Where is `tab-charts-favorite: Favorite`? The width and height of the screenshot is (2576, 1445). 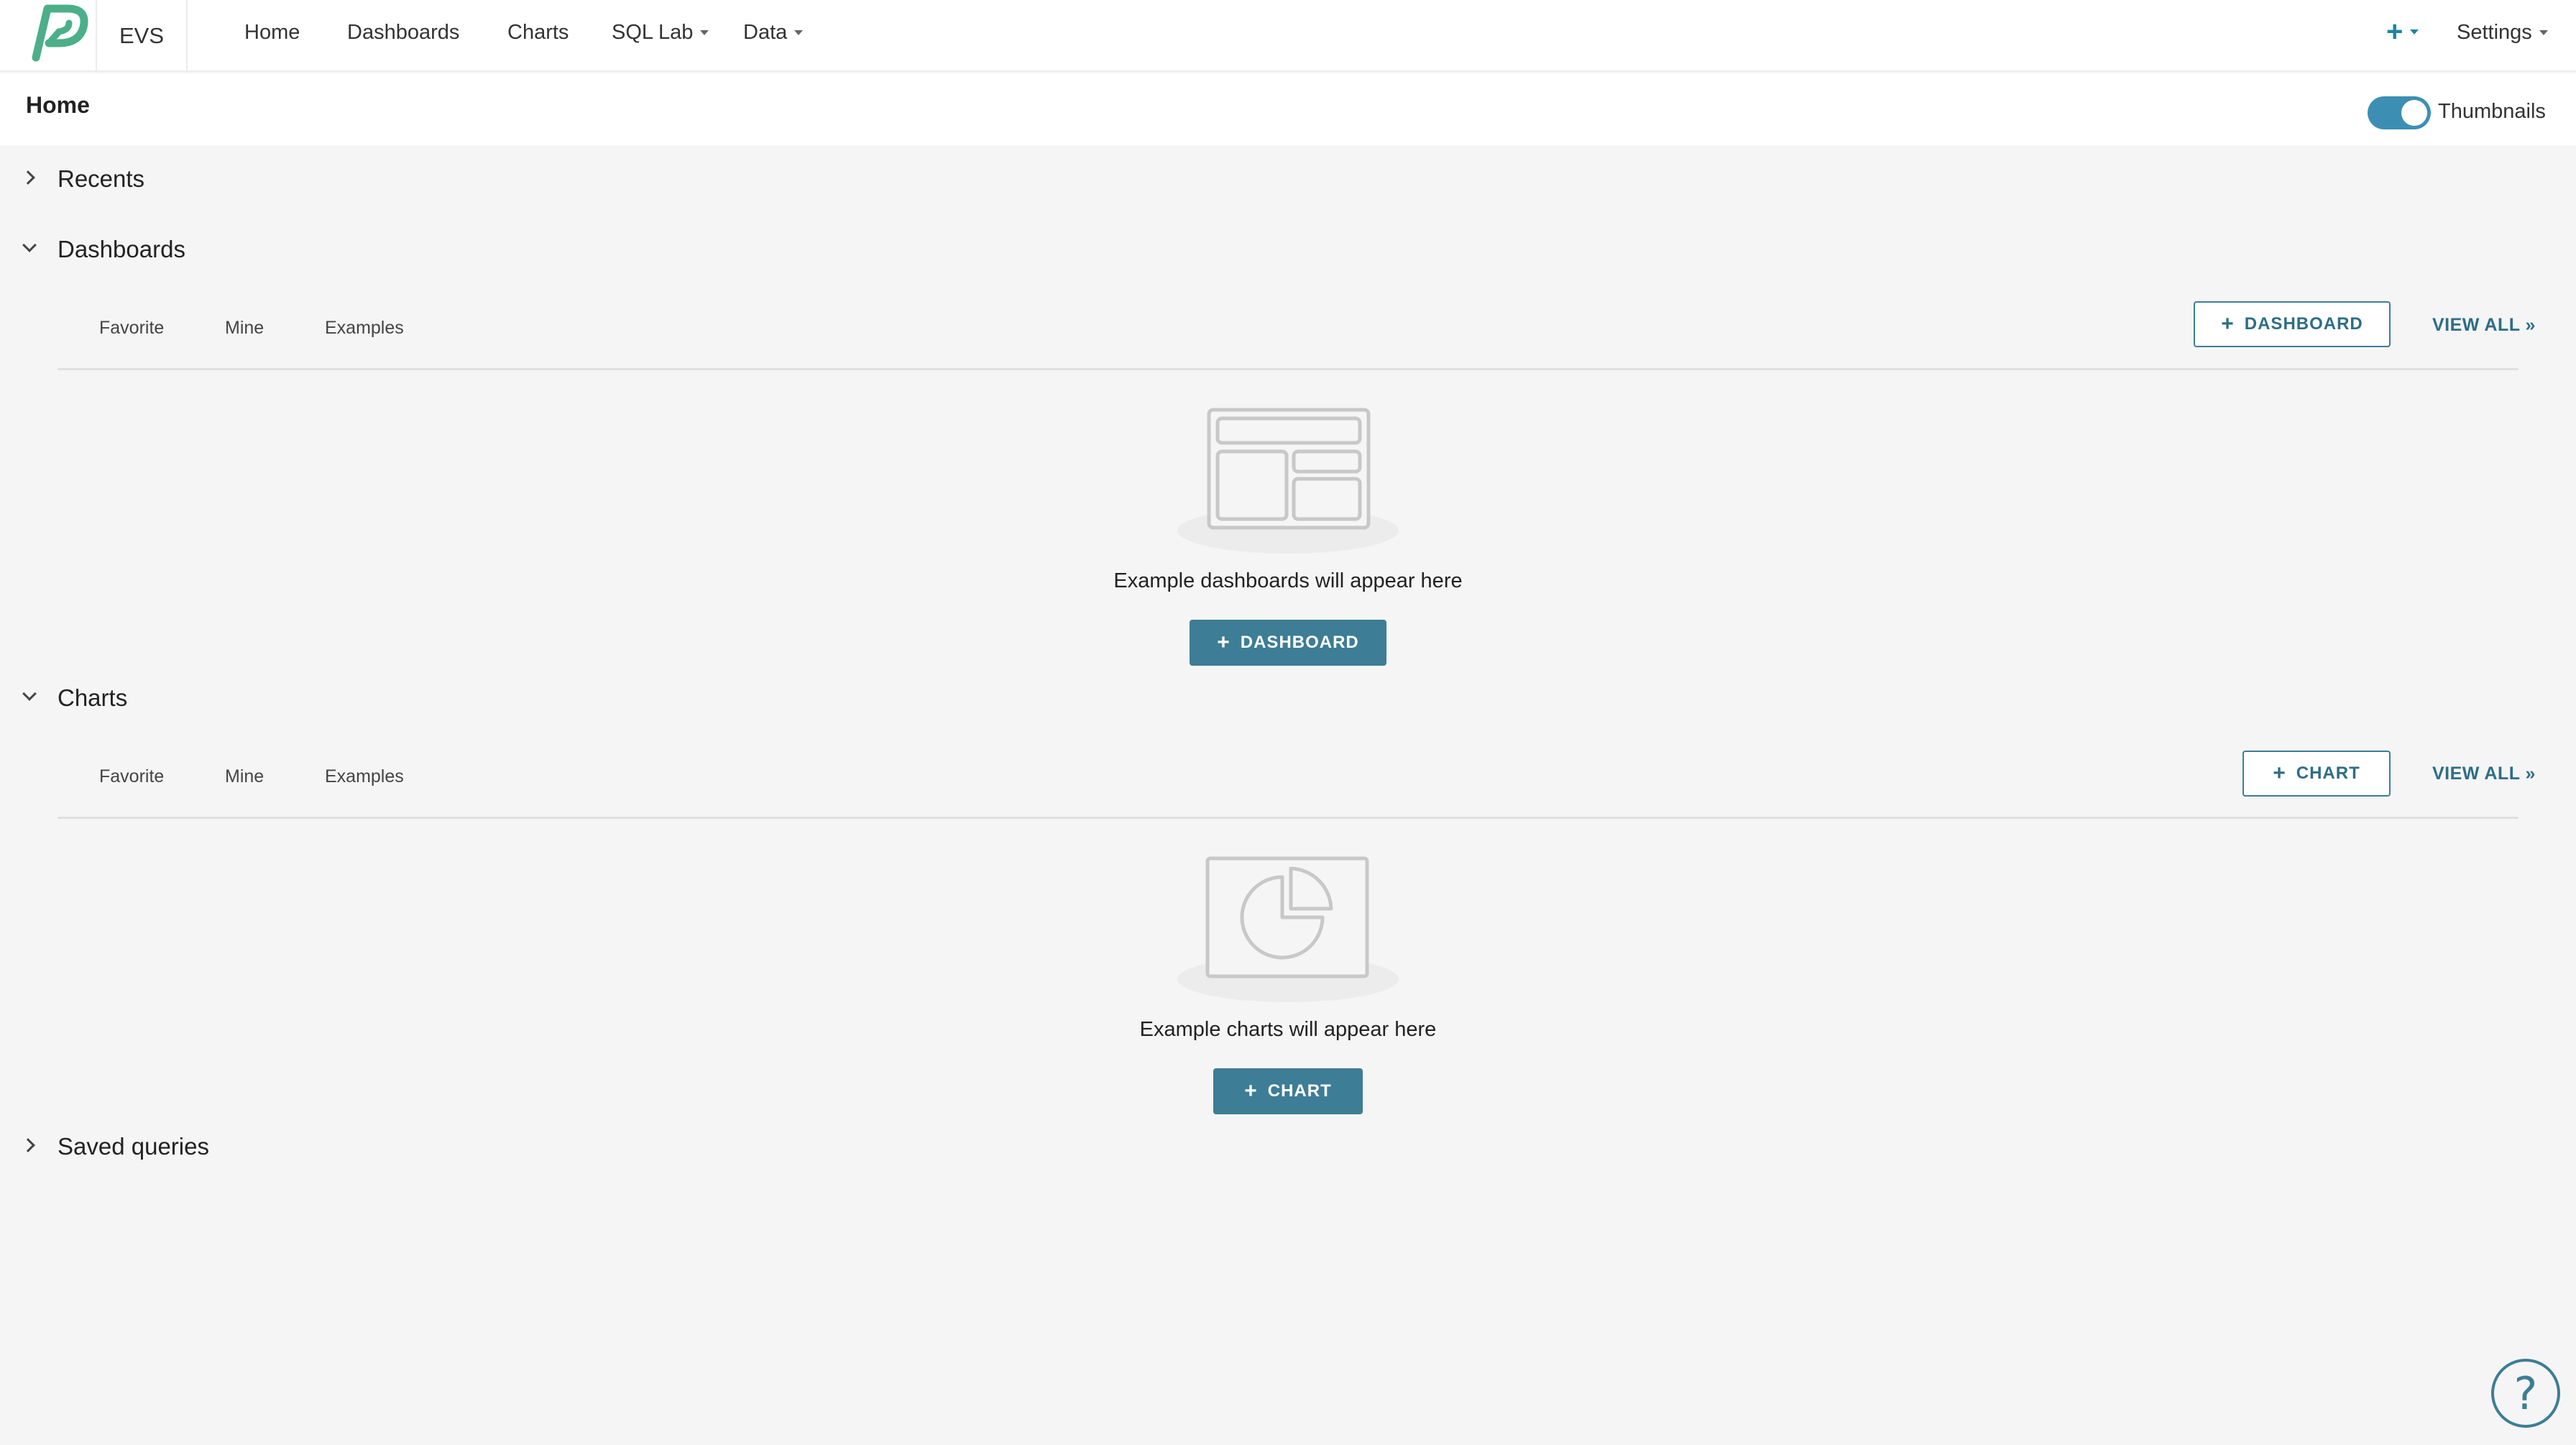 tab-charts-favorite: Favorite is located at coordinates (131, 776).